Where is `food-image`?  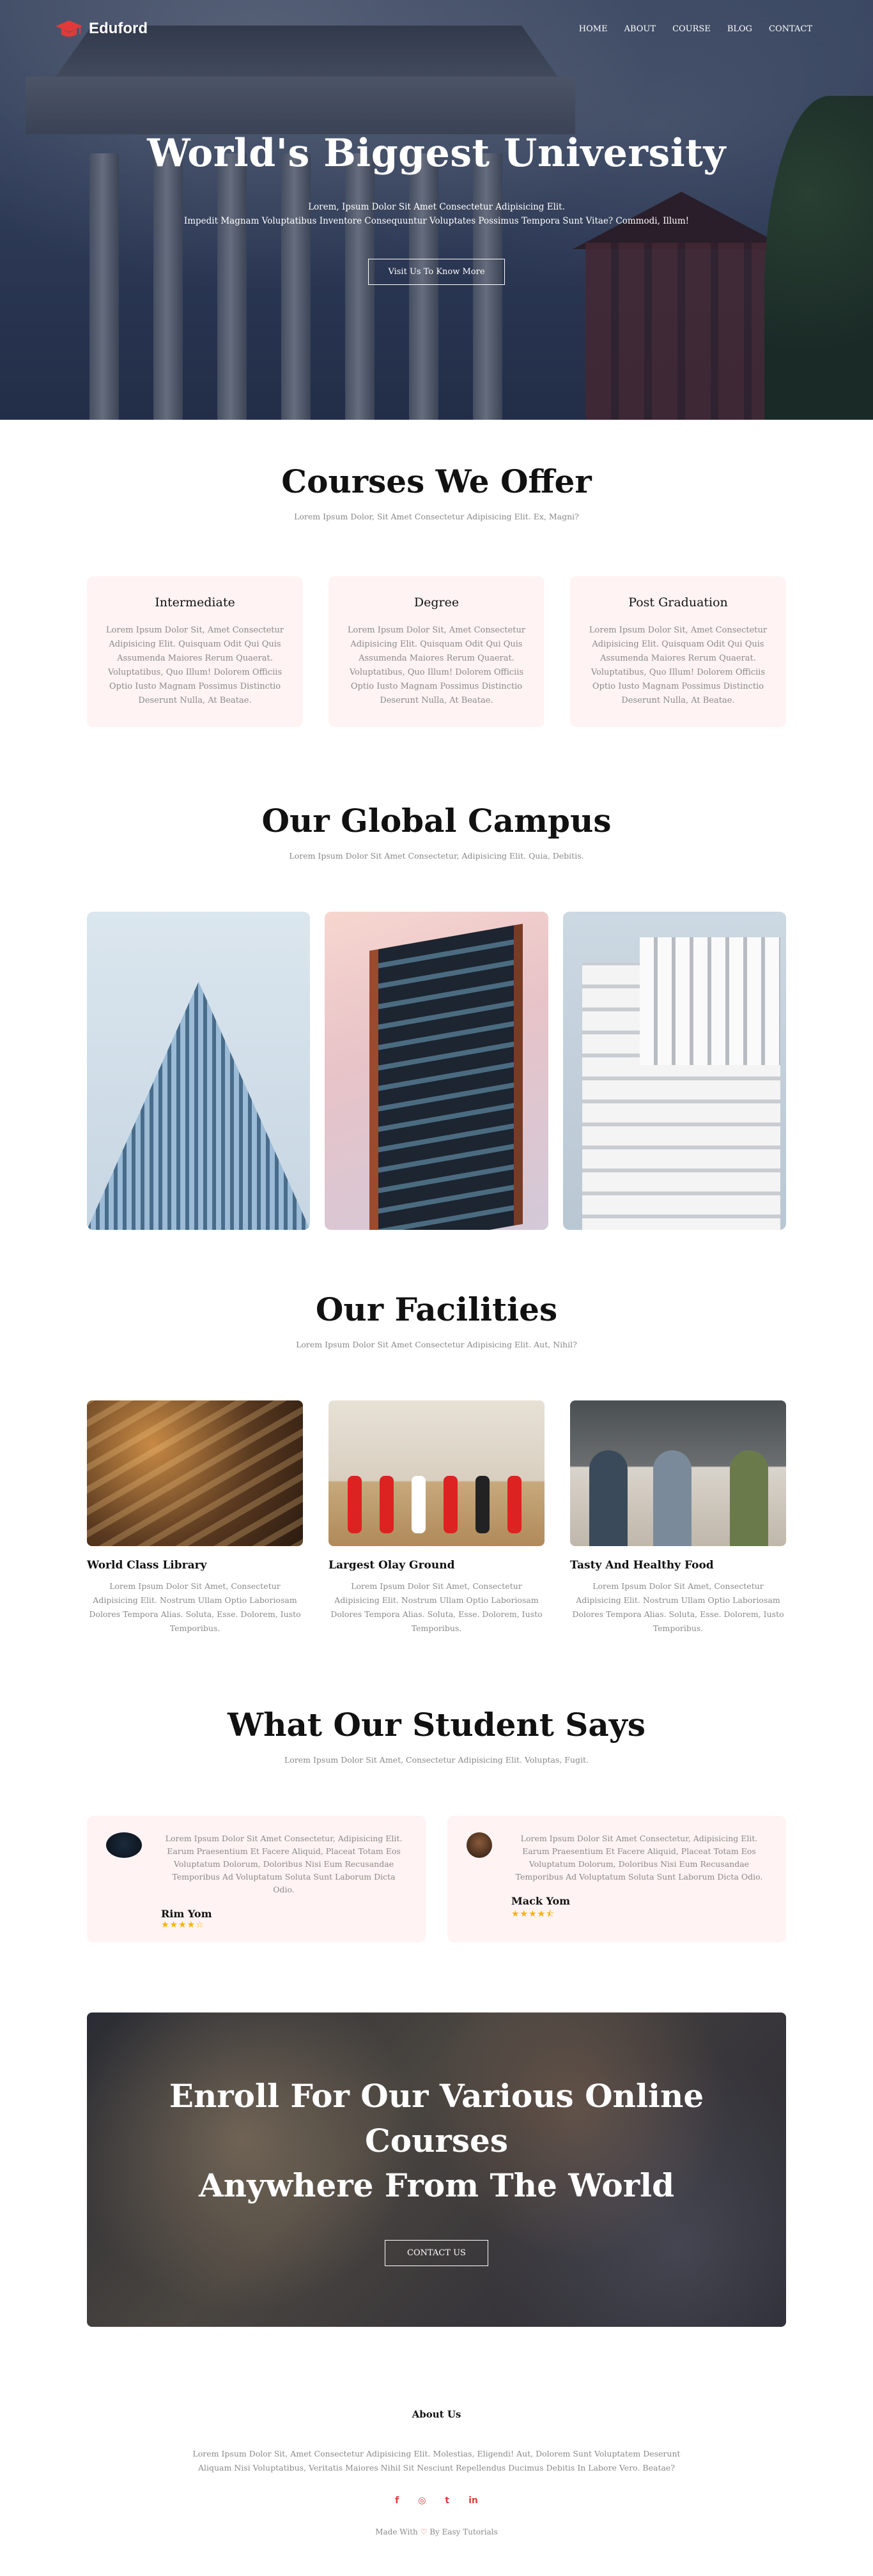
food-image is located at coordinates (678, 1473).